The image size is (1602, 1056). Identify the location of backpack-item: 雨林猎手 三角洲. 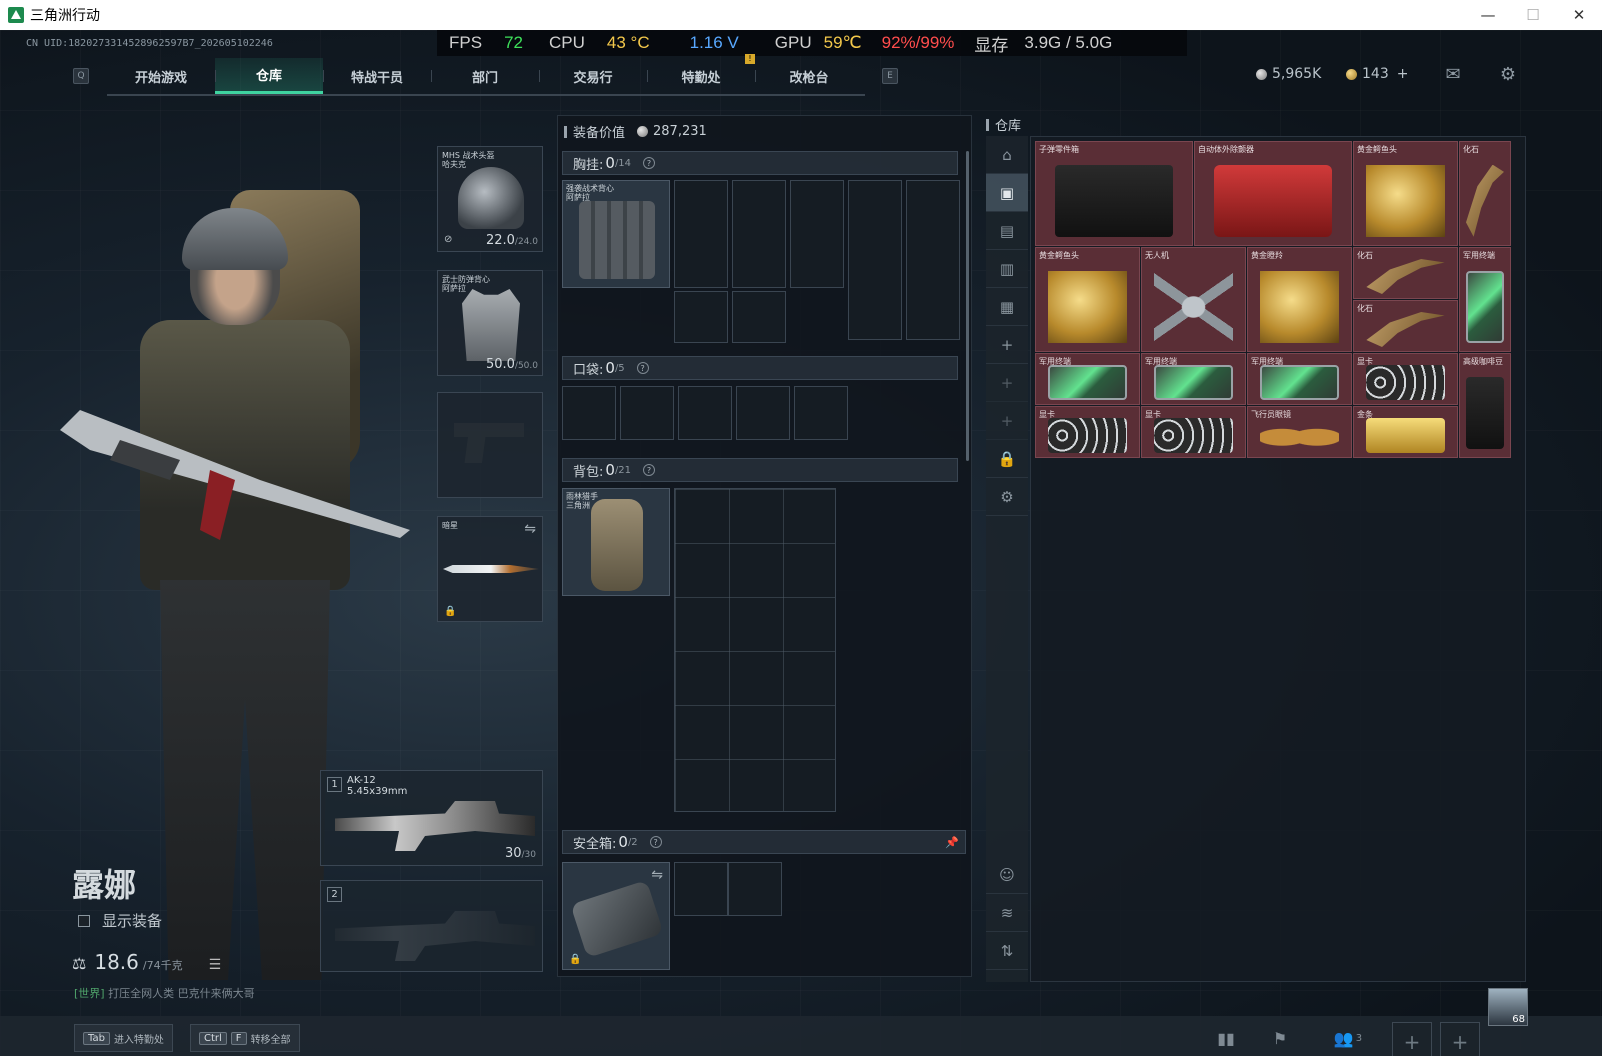
(616, 542).